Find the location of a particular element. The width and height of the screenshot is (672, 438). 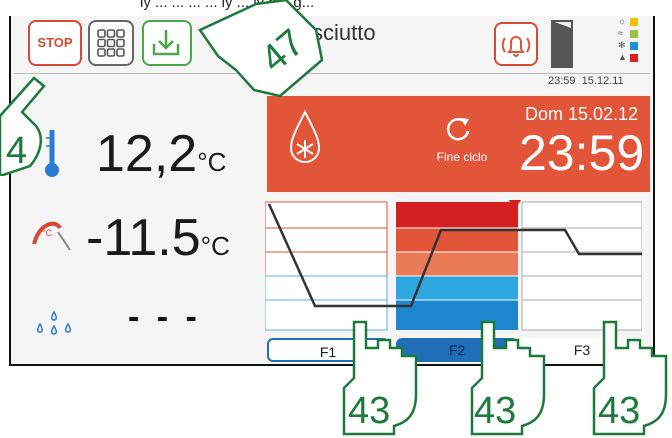

snow-icon: ✻ is located at coordinates (622, 45).